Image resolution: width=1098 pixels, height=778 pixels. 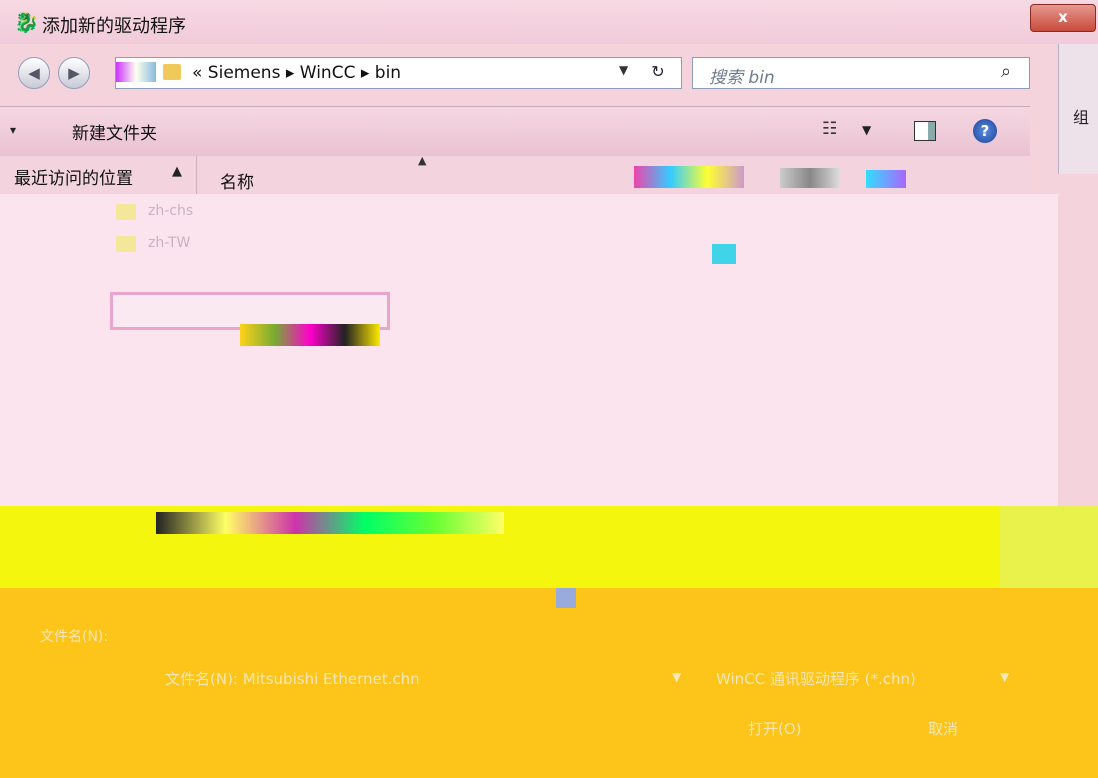 What do you see at coordinates (515, 131) in the screenshot?
I see `command-bar: ▾ 新建文件夹 ☷ ▼ ?` at bounding box center [515, 131].